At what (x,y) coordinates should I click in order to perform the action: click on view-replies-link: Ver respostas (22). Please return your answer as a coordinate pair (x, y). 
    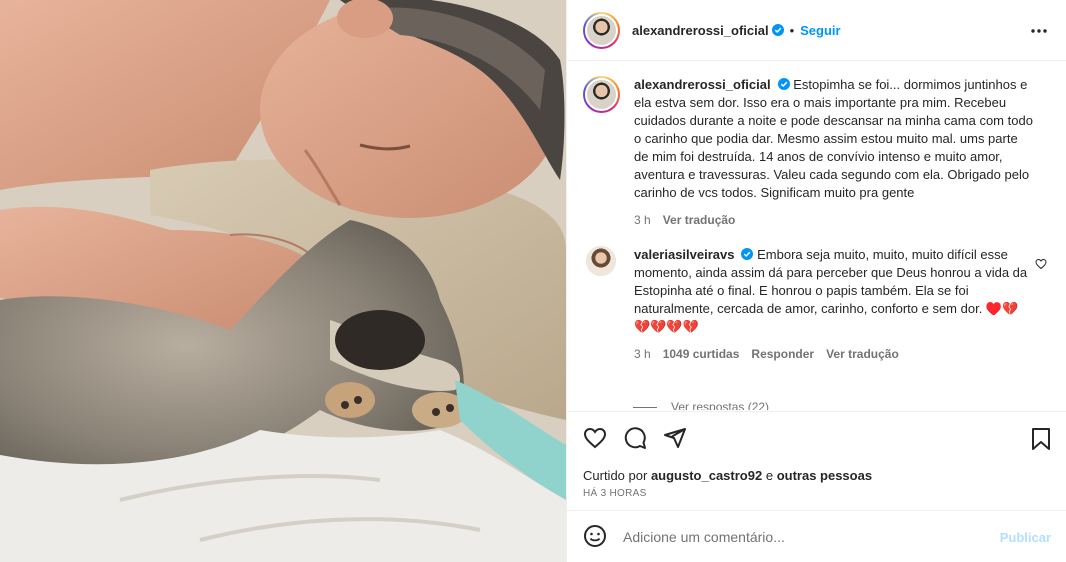
    Looking at the image, I should click on (701, 405).